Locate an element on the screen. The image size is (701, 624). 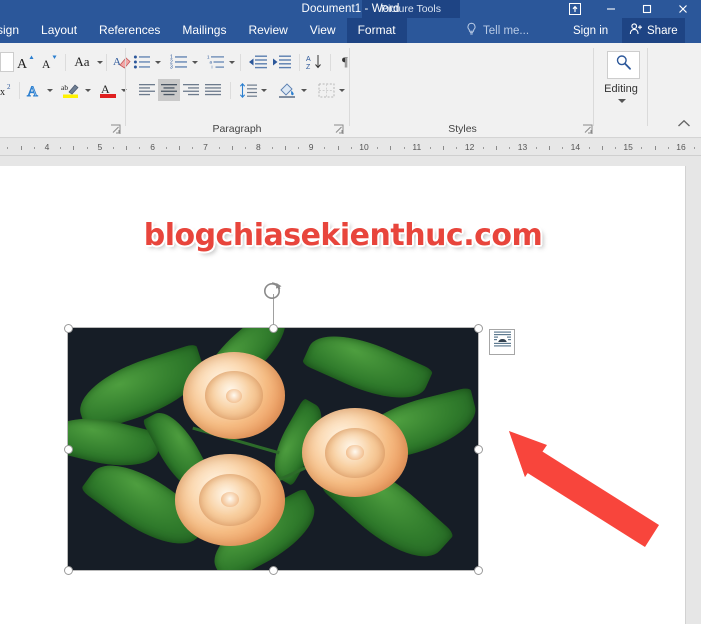
share-button: Share is located at coordinates (653, 30).